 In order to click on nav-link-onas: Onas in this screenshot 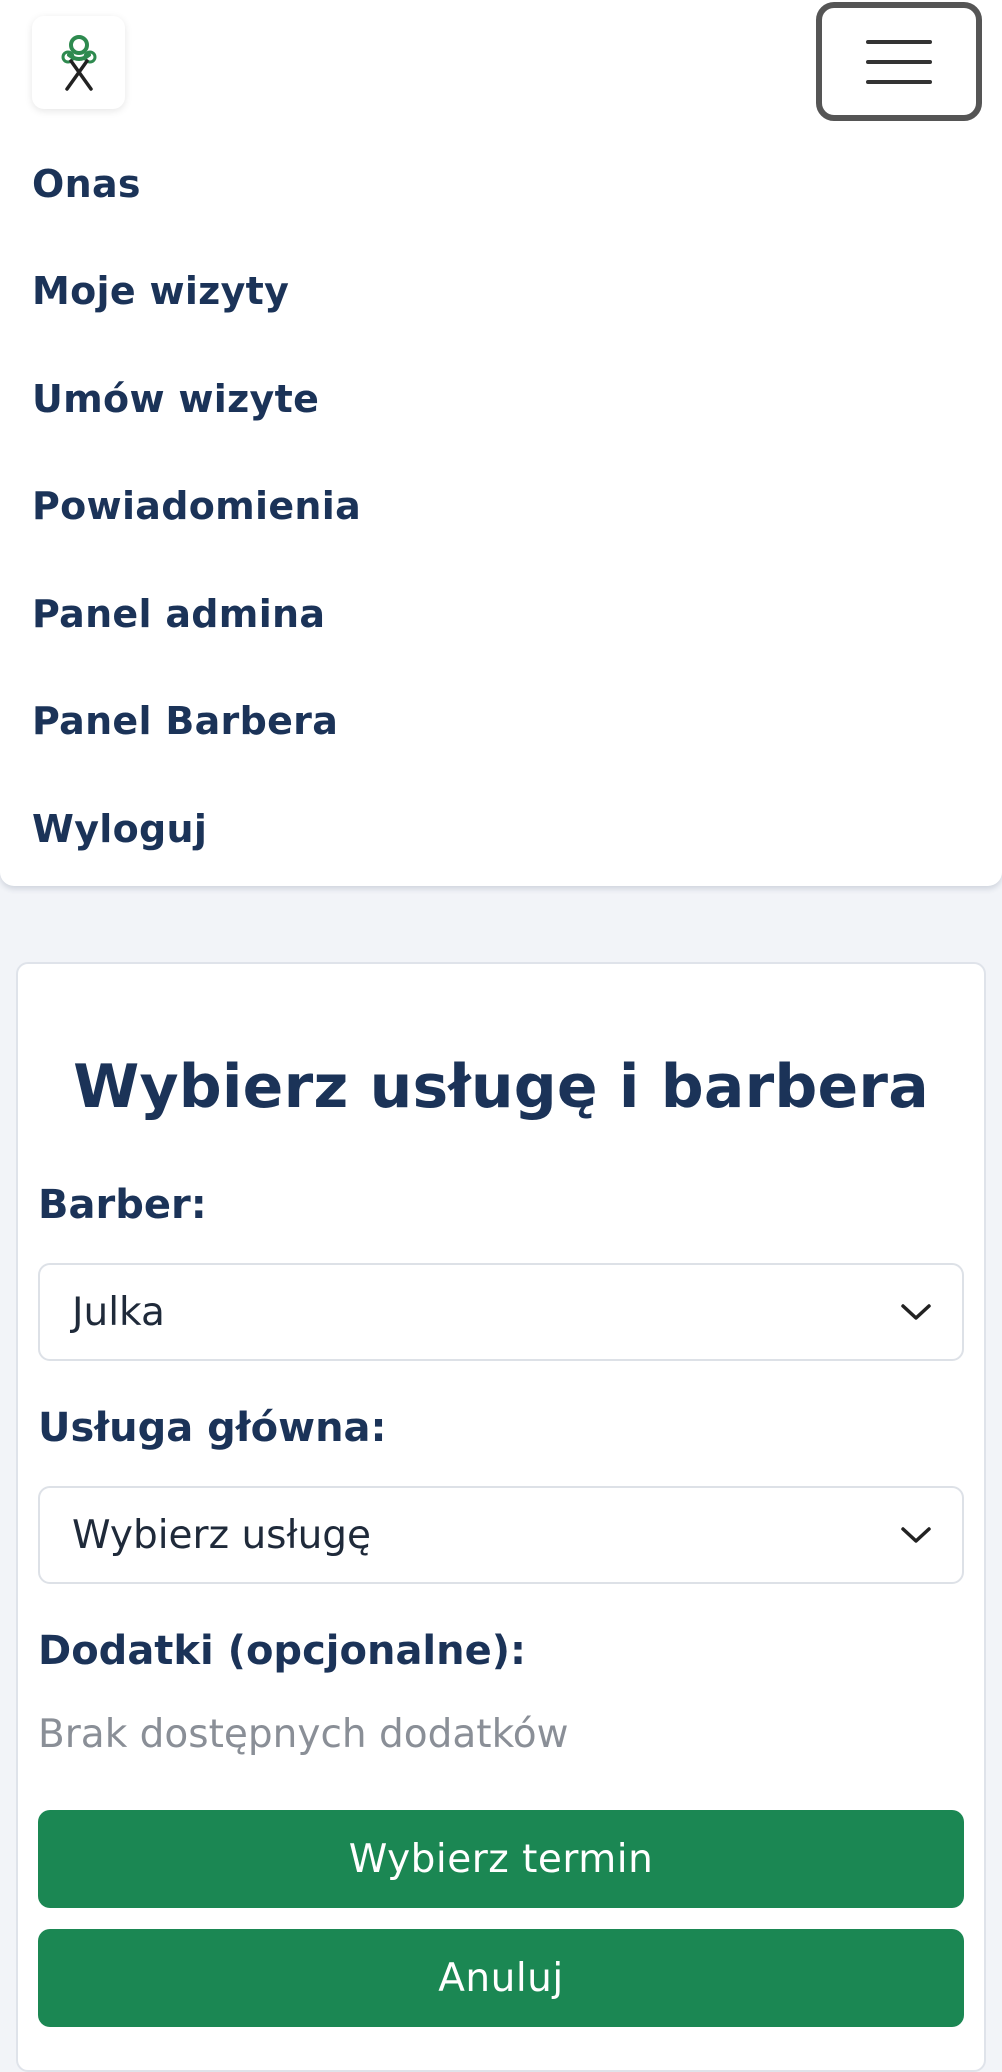, I will do `click(86, 184)`.